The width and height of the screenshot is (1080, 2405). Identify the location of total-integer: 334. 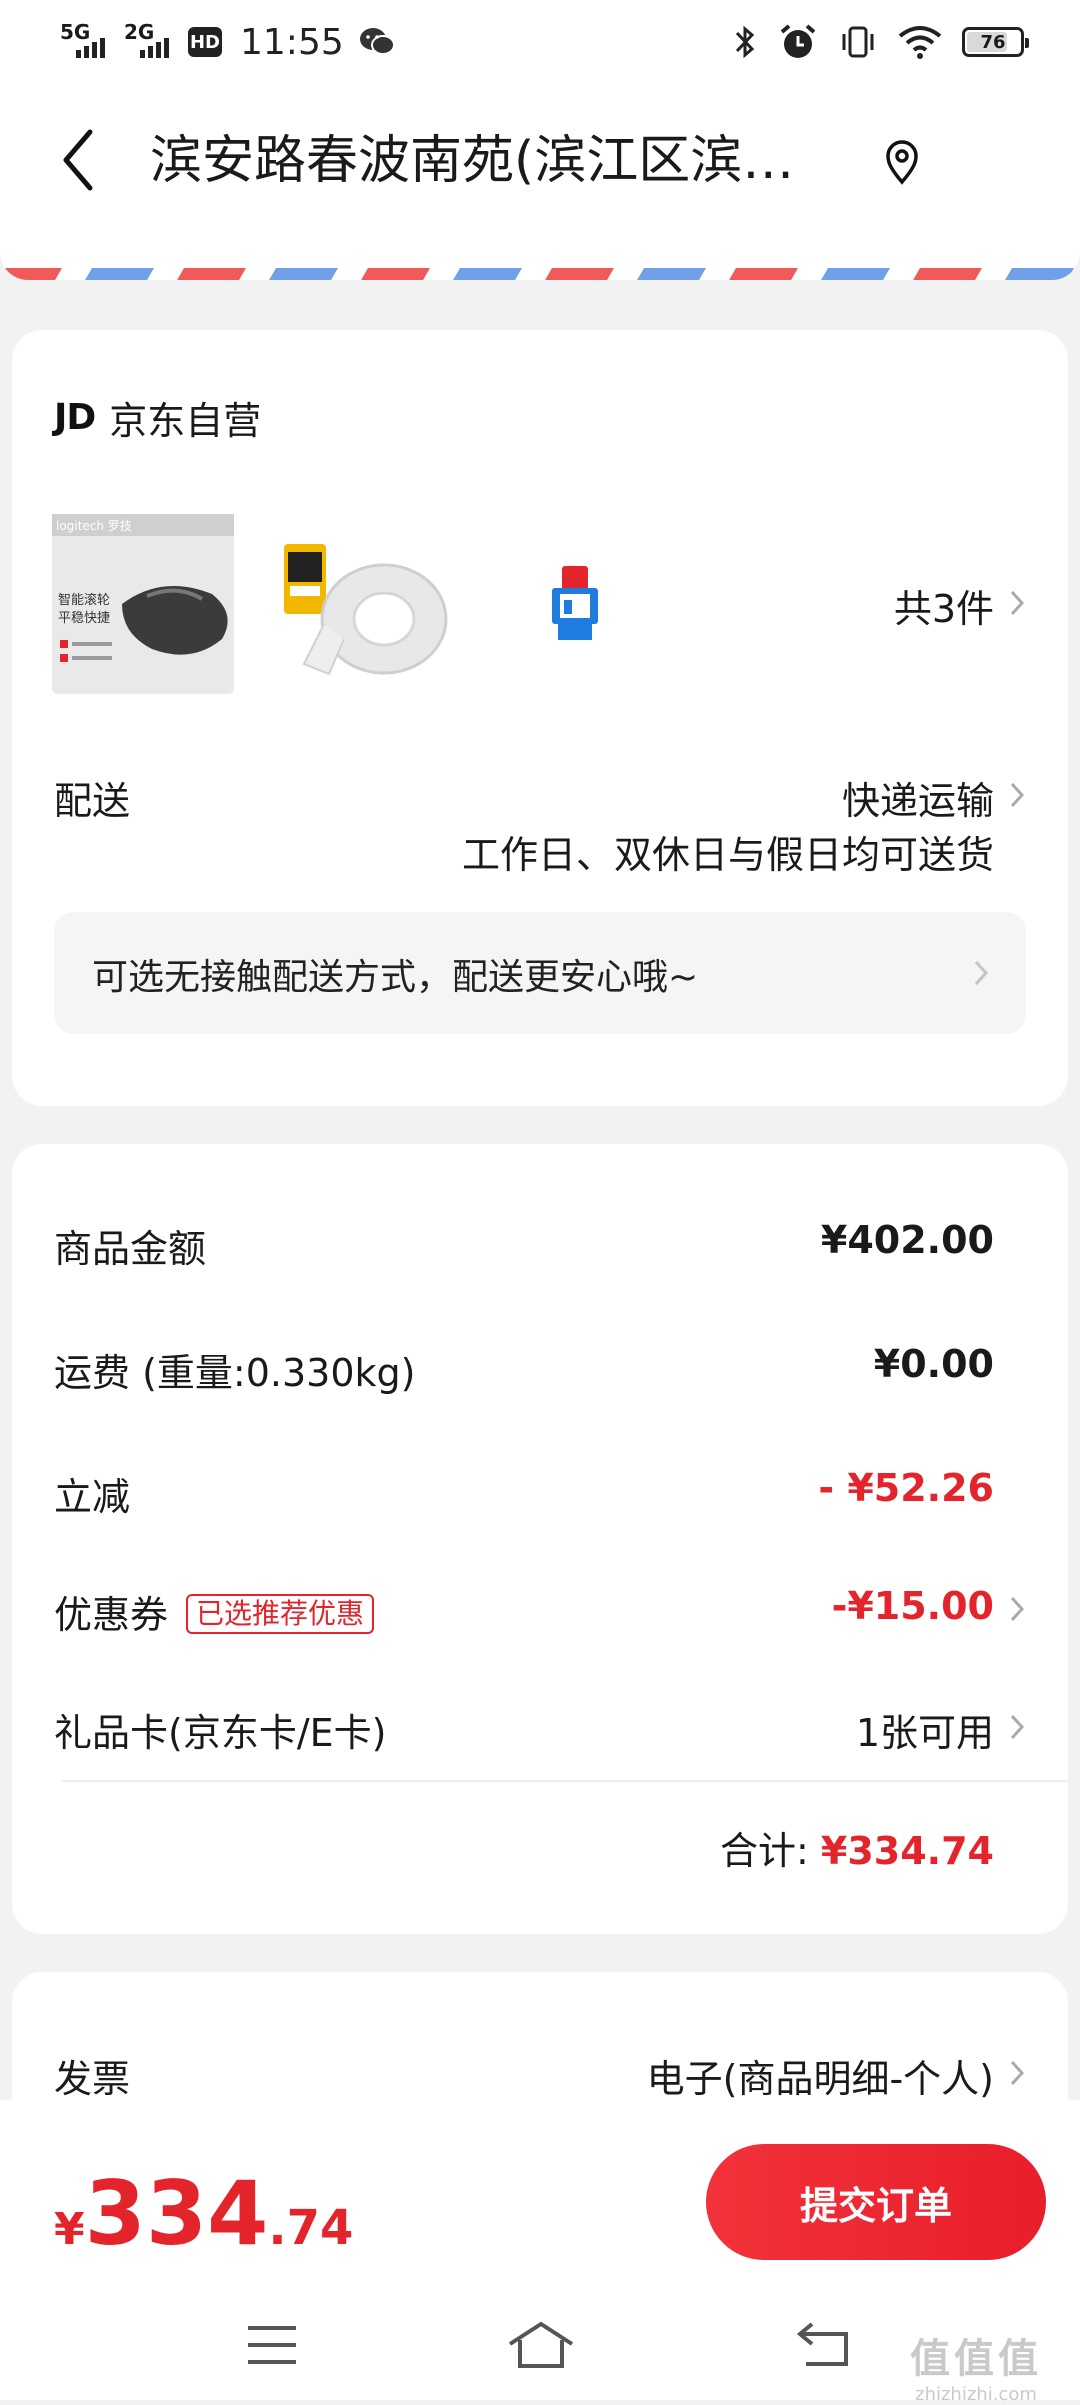
(176, 2213).